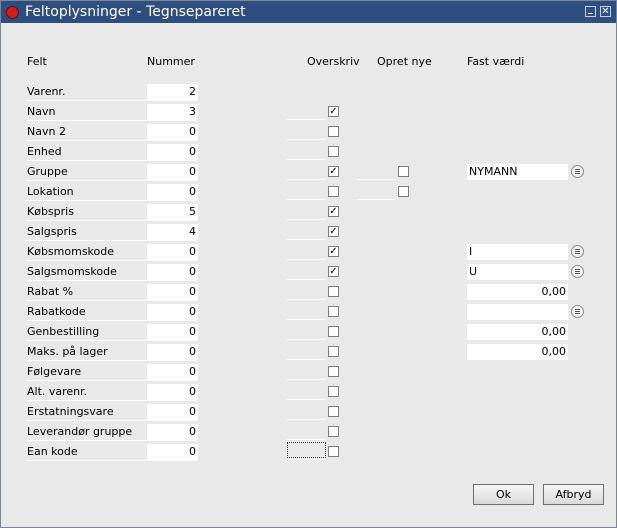  What do you see at coordinates (404, 61) in the screenshot?
I see `header-opret-nye: Opret nye` at bounding box center [404, 61].